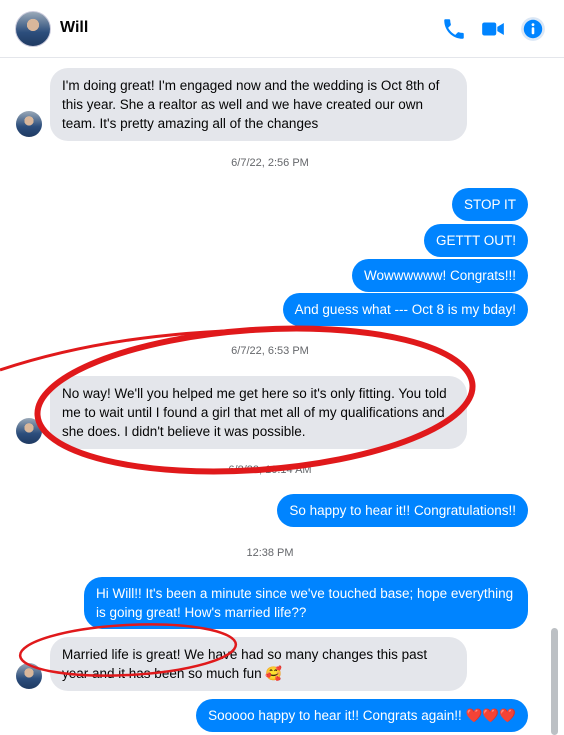 This screenshot has width=564, height=735. I want to click on outgoing-message: And guess what --- Oct 8 is my bday!, so click(405, 309).